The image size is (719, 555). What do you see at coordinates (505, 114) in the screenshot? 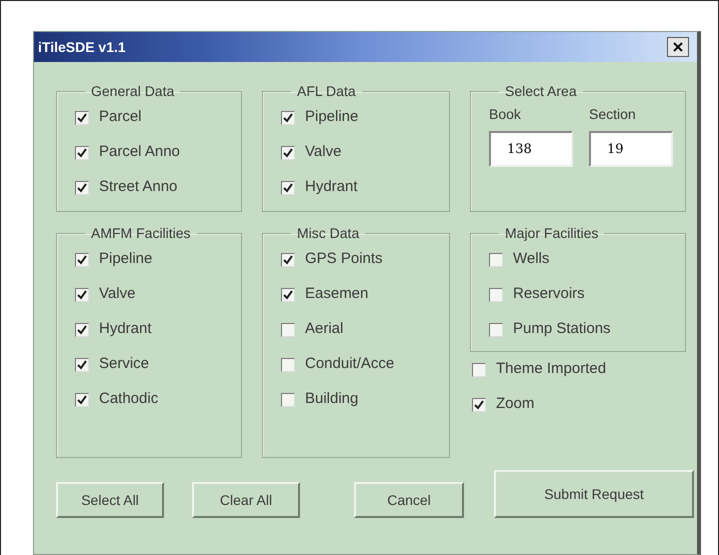
I see `field-label: Book` at bounding box center [505, 114].